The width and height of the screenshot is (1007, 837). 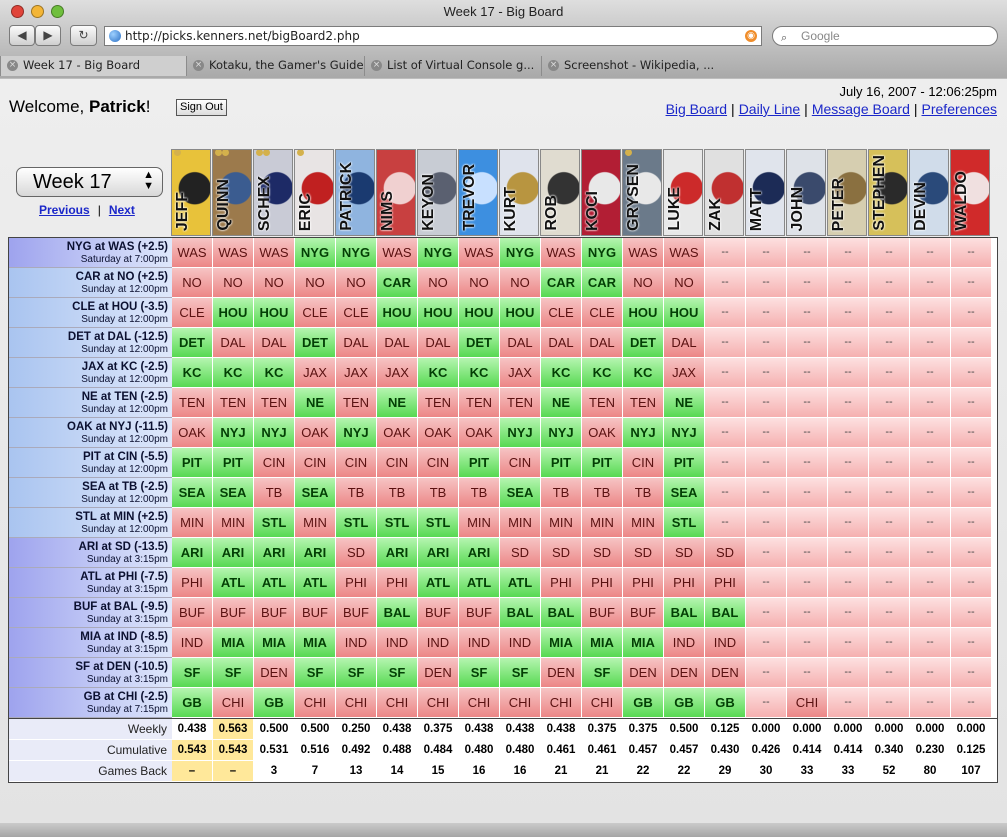 I want to click on address-bar: http://picks.kenners.net/bigBoard2.php ◉, so click(x=433, y=36).